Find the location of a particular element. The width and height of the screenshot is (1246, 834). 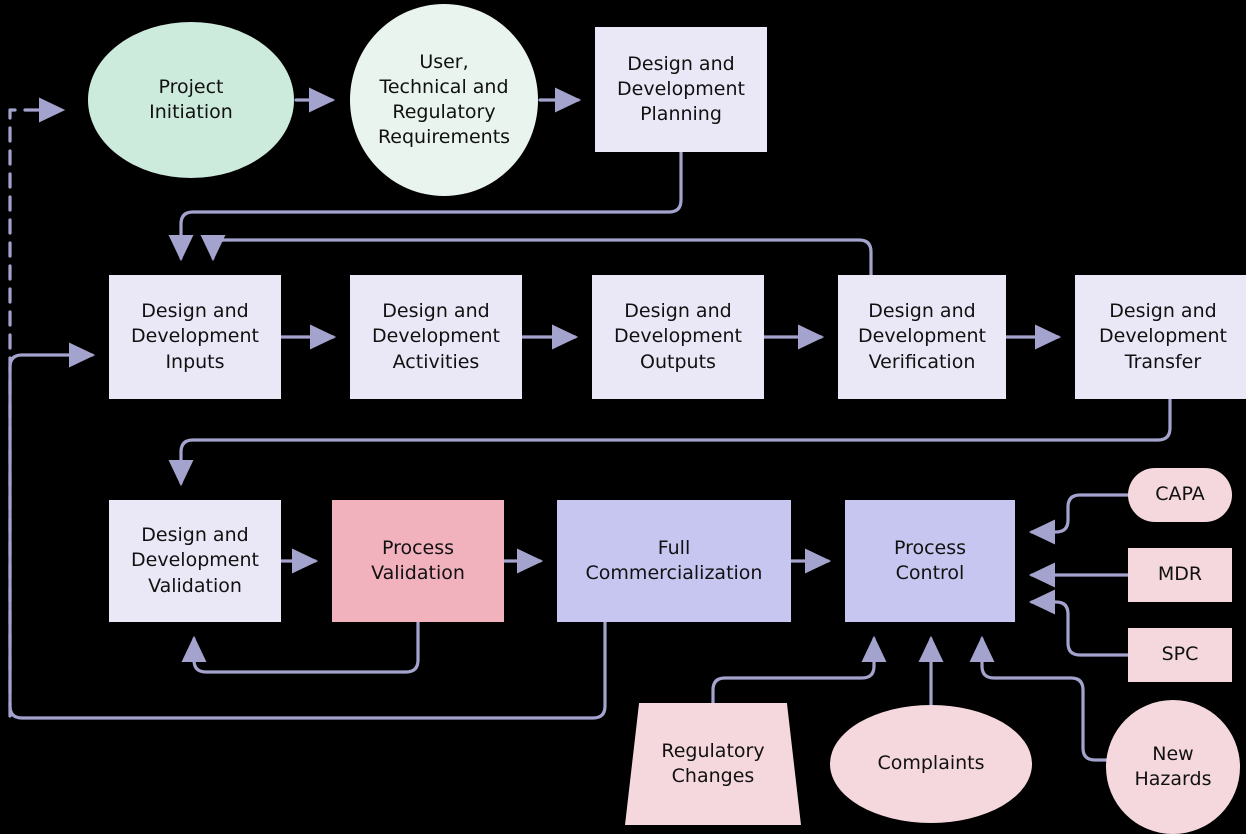

node-dd-transfer: Design and Development Transfer is located at coordinates (1160, 337).